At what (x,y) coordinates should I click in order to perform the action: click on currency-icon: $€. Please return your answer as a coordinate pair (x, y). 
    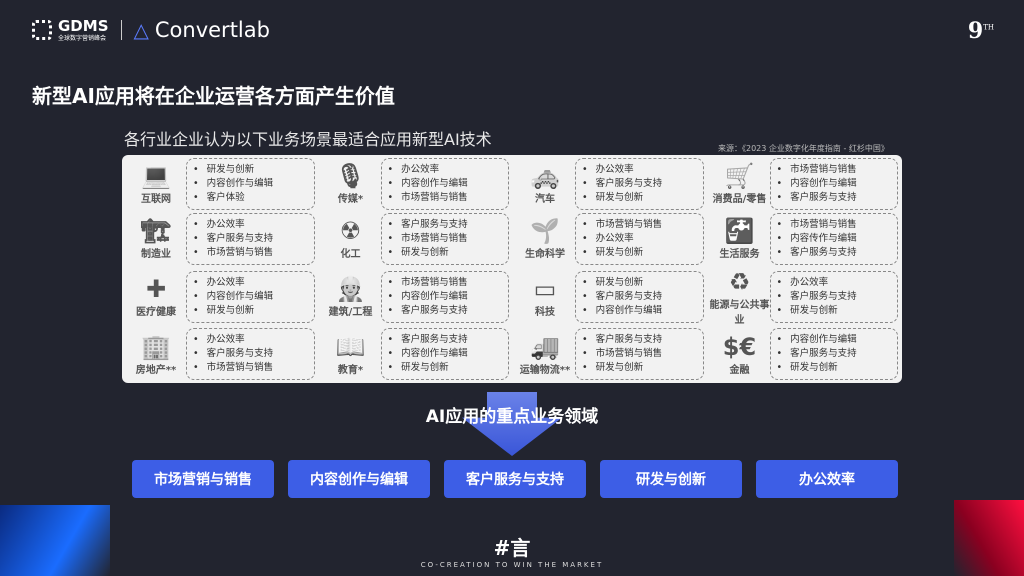
    Looking at the image, I should click on (739, 346).